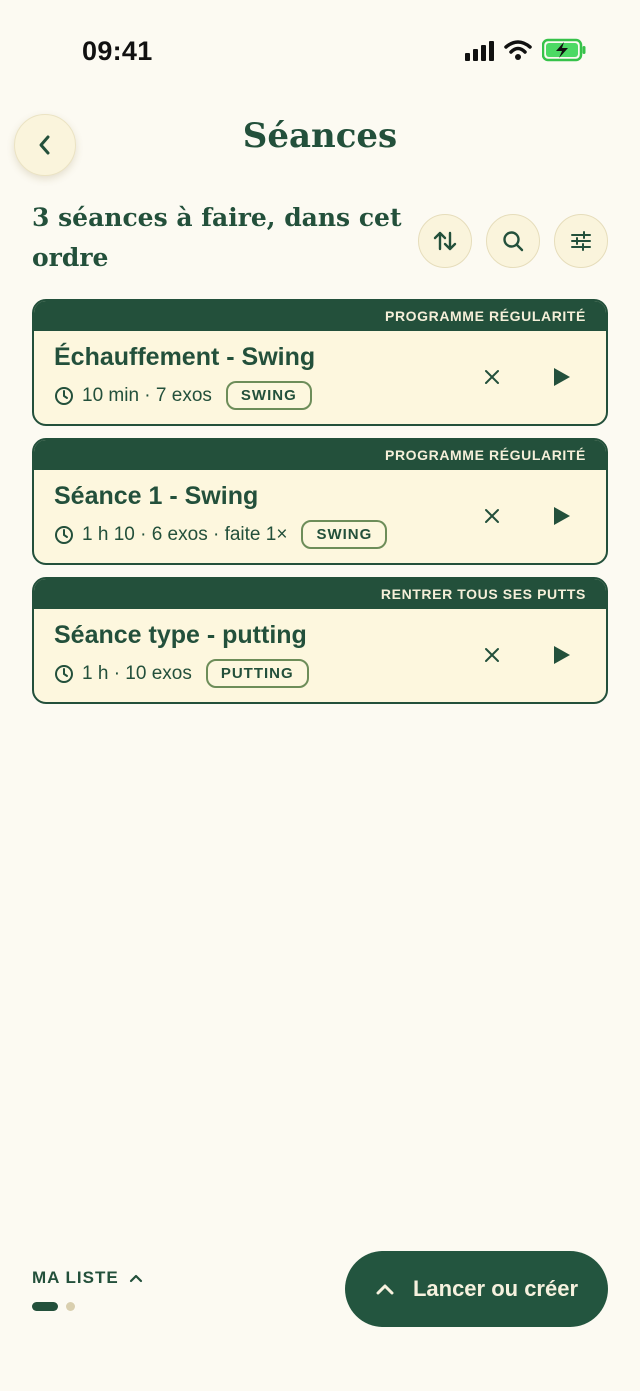 This screenshot has height=1391, width=640. I want to click on my-list-label: MA LISTE, so click(75, 1277).